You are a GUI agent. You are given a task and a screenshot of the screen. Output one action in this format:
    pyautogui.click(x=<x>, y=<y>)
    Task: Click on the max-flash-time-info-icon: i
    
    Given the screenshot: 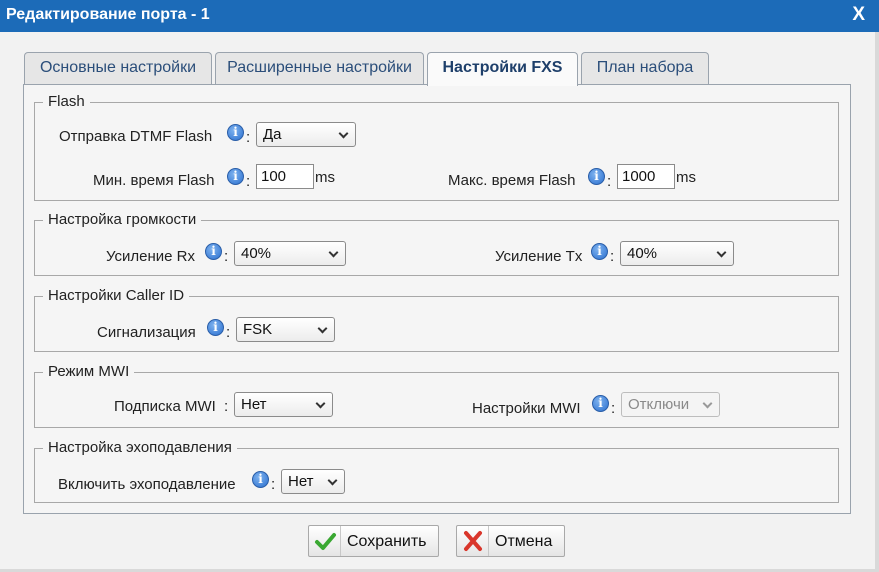 What is the action you would take?
    pyautogui.click(x=596, y=176)
    